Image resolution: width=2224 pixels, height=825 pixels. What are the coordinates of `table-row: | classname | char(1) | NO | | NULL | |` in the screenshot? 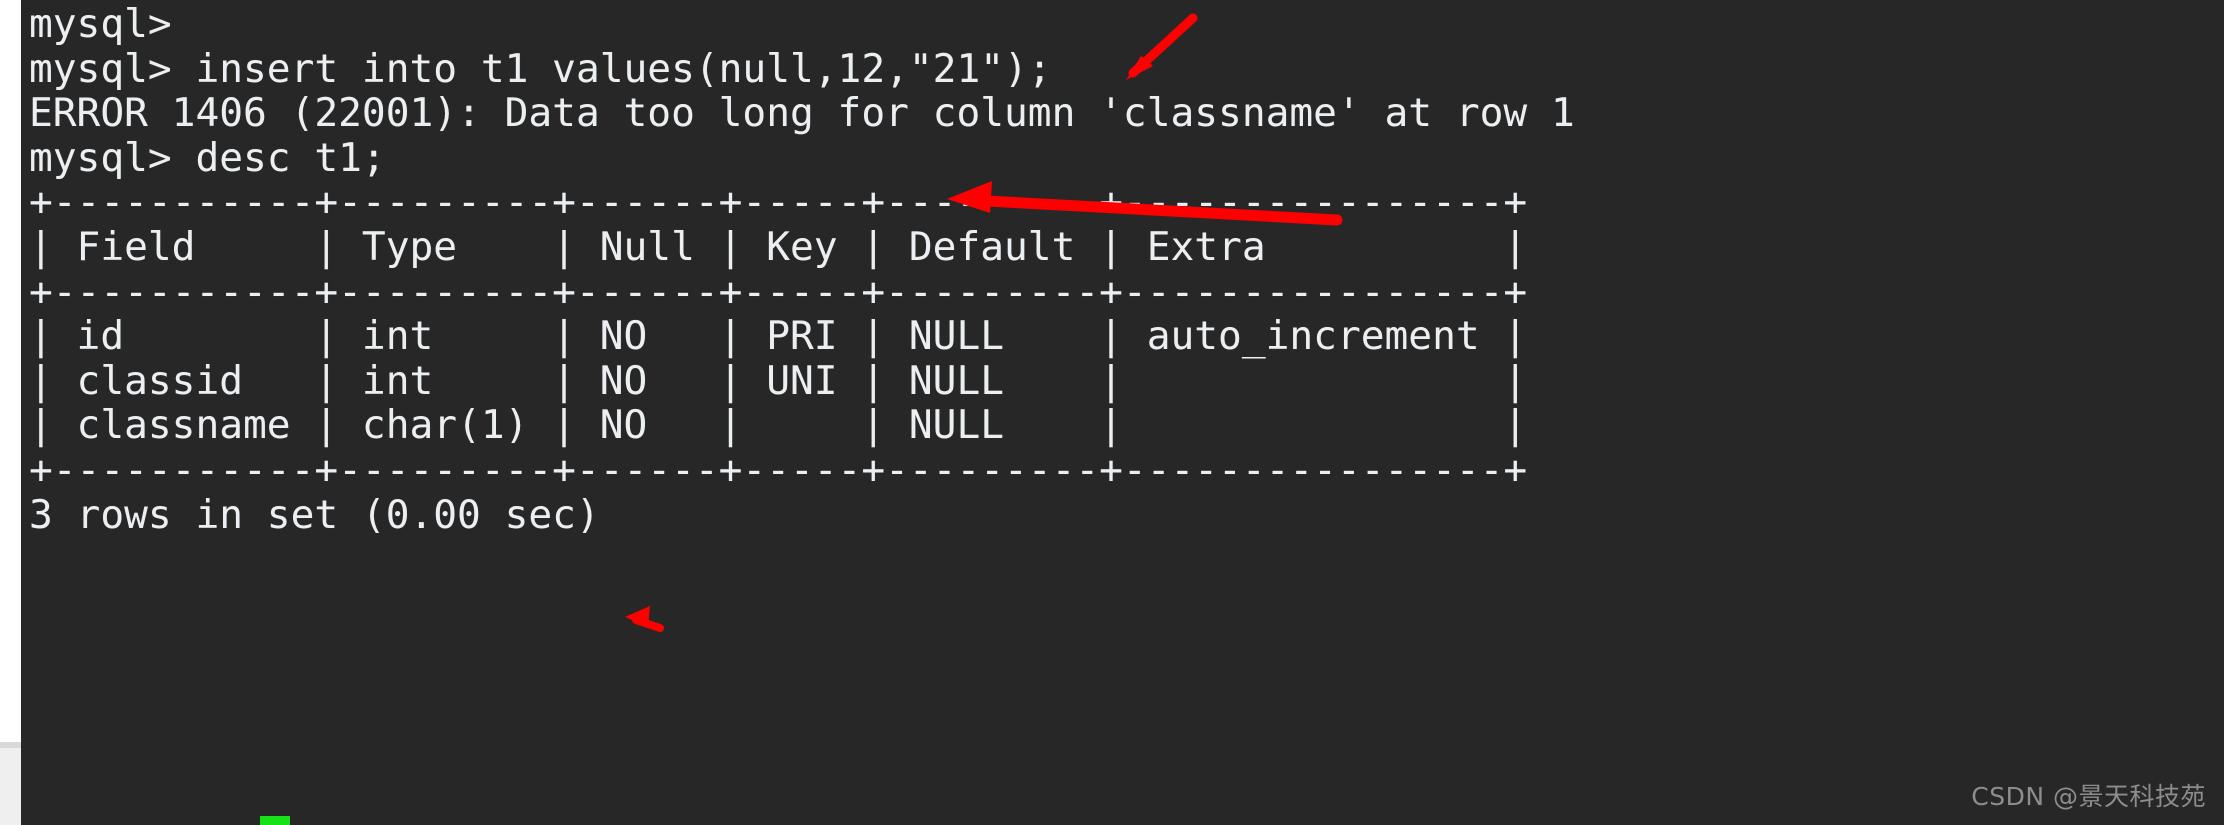 It's located at (778, 425).